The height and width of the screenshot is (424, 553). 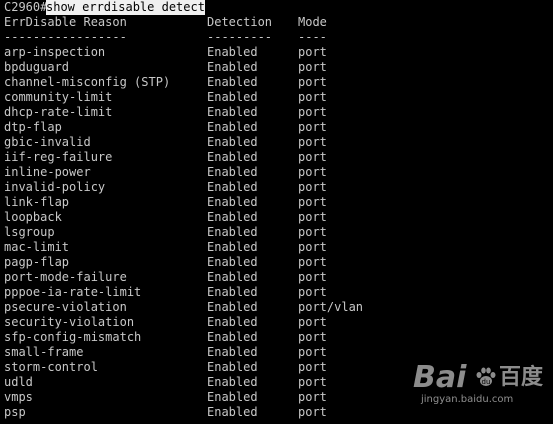 What do you see at coordinates (47, 142) in the screenshot?
I see `row-reason: gbic-invalid` at bounding box center [47, 142].